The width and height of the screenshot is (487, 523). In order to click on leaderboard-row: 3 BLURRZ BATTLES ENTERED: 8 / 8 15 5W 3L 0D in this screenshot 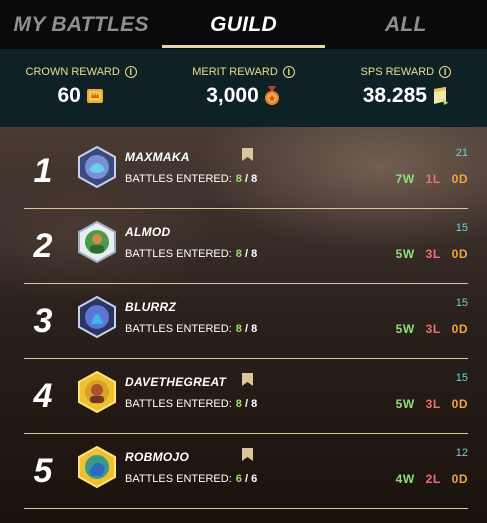, I will do `click(248, 321)`.